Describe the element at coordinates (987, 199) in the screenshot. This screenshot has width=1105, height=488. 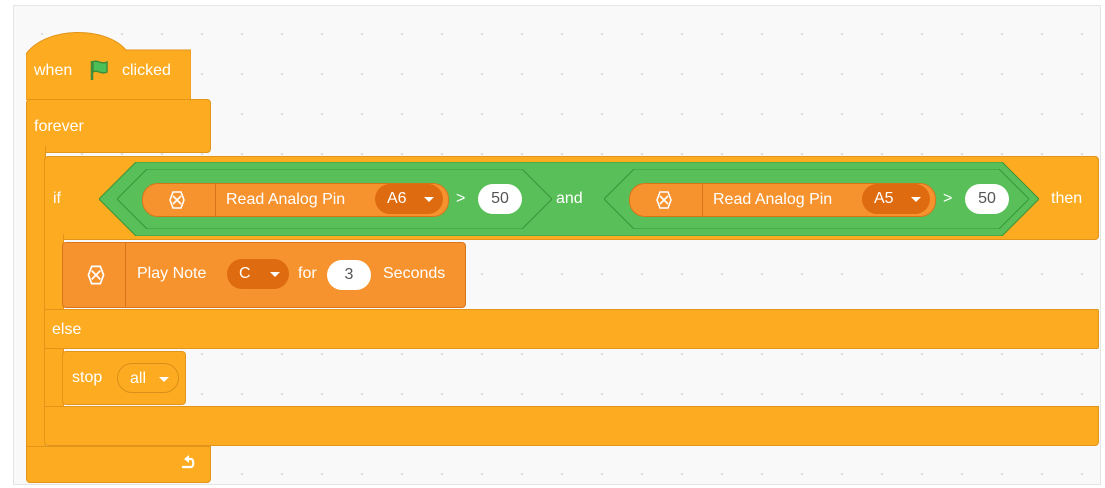
I see `threshold-input-right: 50` at that location.